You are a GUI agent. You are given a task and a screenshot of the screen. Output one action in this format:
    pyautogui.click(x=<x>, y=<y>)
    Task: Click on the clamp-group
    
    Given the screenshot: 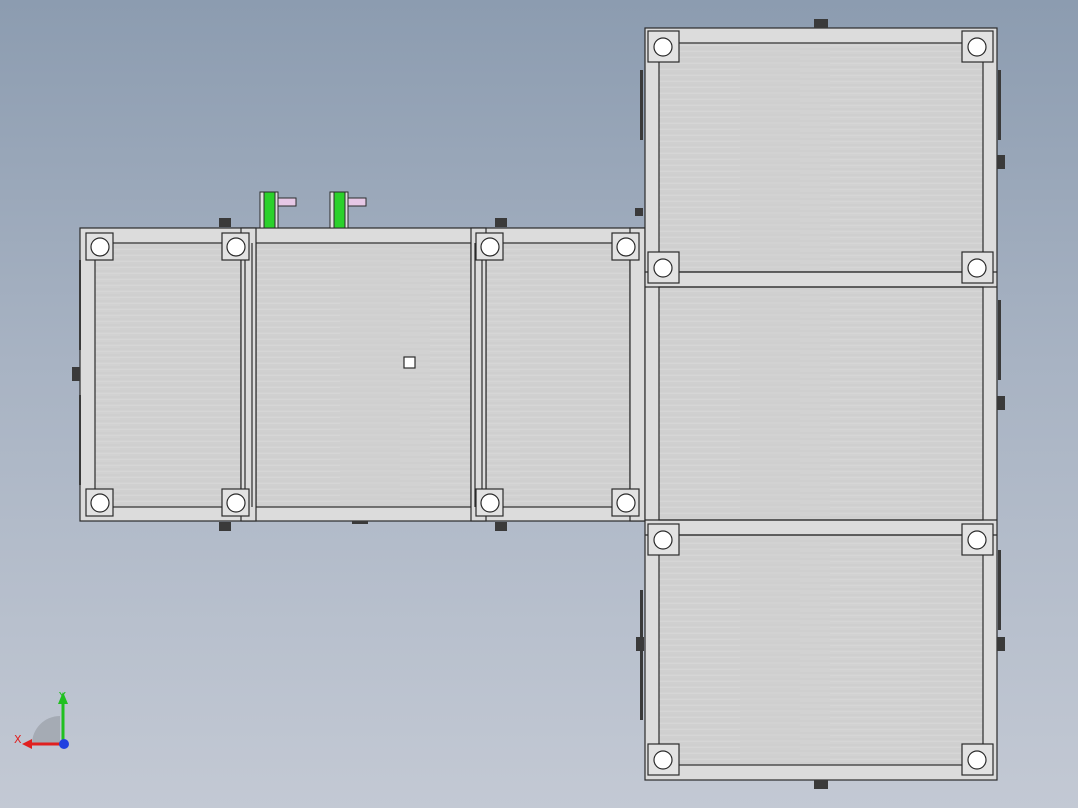 What is the action you would take?
    pyautogui.click(x=313, y=210)
    